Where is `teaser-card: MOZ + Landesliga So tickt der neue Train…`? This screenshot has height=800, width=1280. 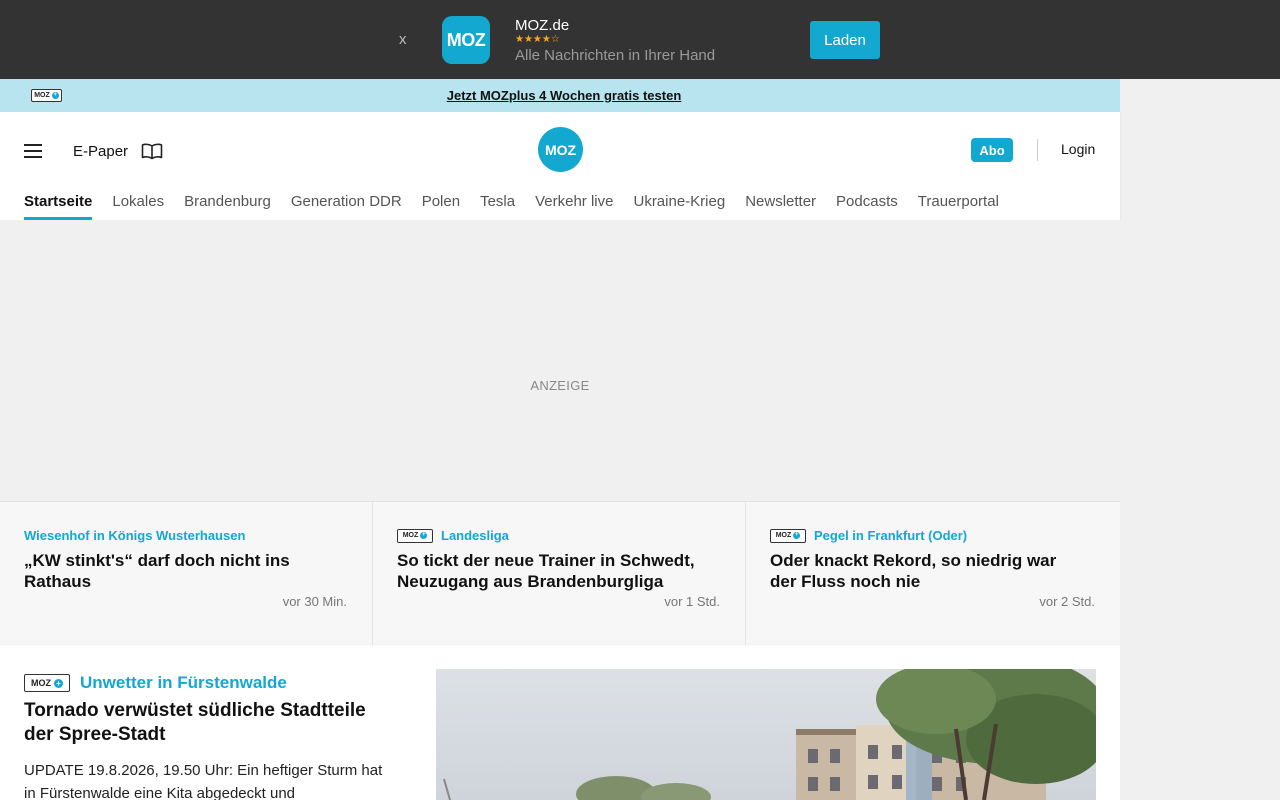 teaser-card: MOZ + Landesliga So tickt der neue Train… is located at coordinates (559, 573).